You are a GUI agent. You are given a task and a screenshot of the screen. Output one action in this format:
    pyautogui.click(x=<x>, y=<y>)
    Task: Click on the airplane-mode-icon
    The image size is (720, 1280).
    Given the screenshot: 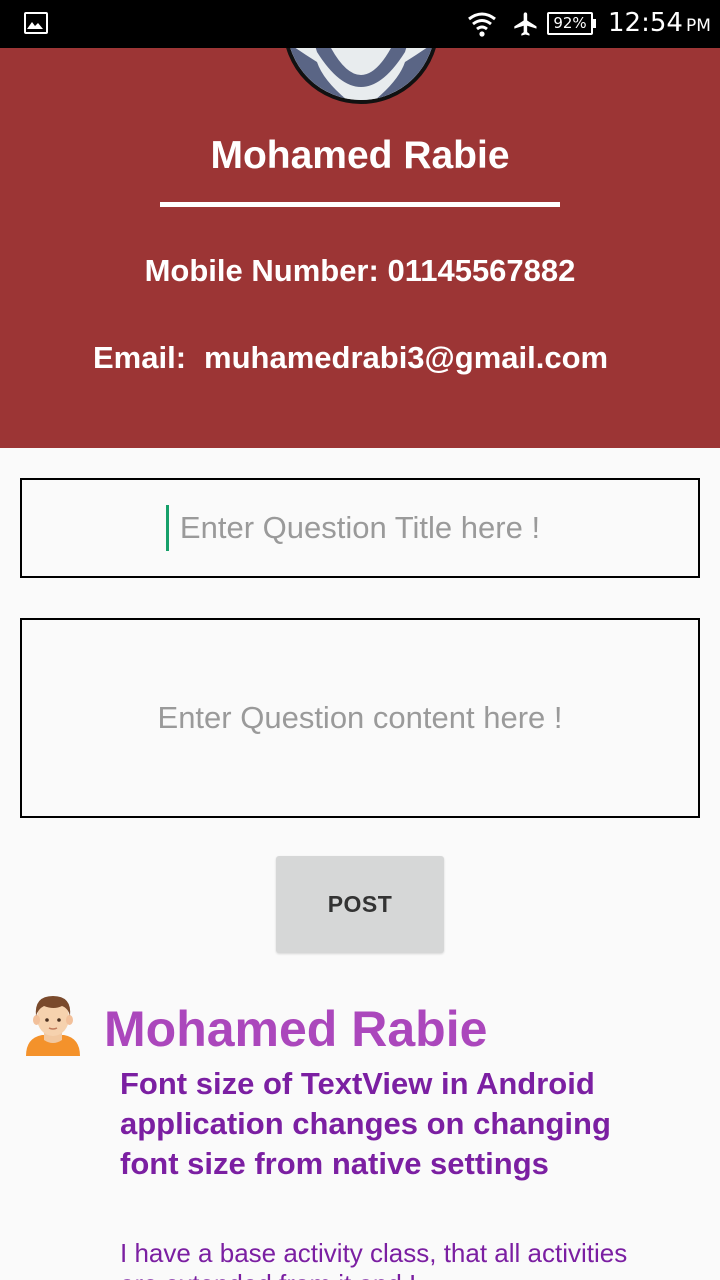 What is the action you would take?
    pyautogui.click(x=525, y=24)
    